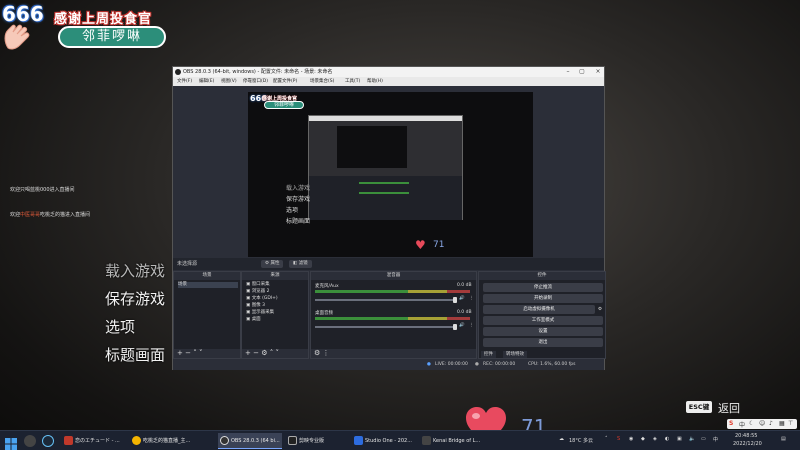 The image size is (800, 450). I want to click on filters-button: ◧ 滤镜, so click(300, 264).